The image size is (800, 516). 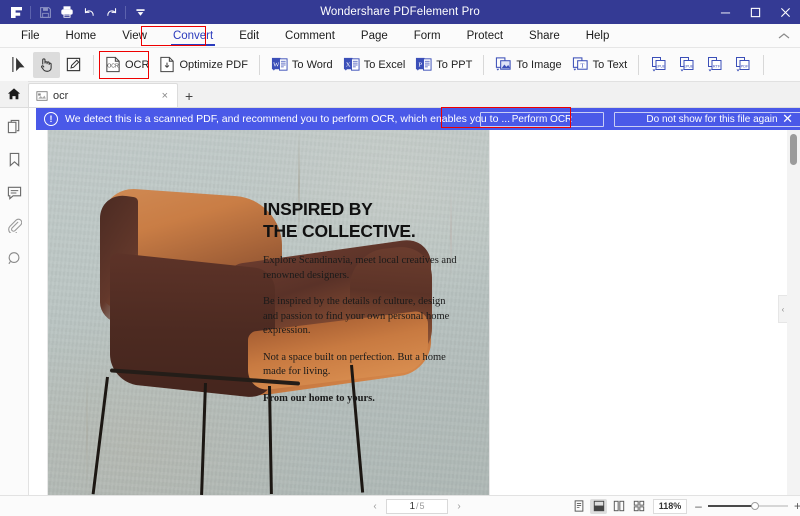 What do you see at coordinates (42, 96) in the screenshot?
I see `pdf-file-icon` at bounding box center [42, 96].